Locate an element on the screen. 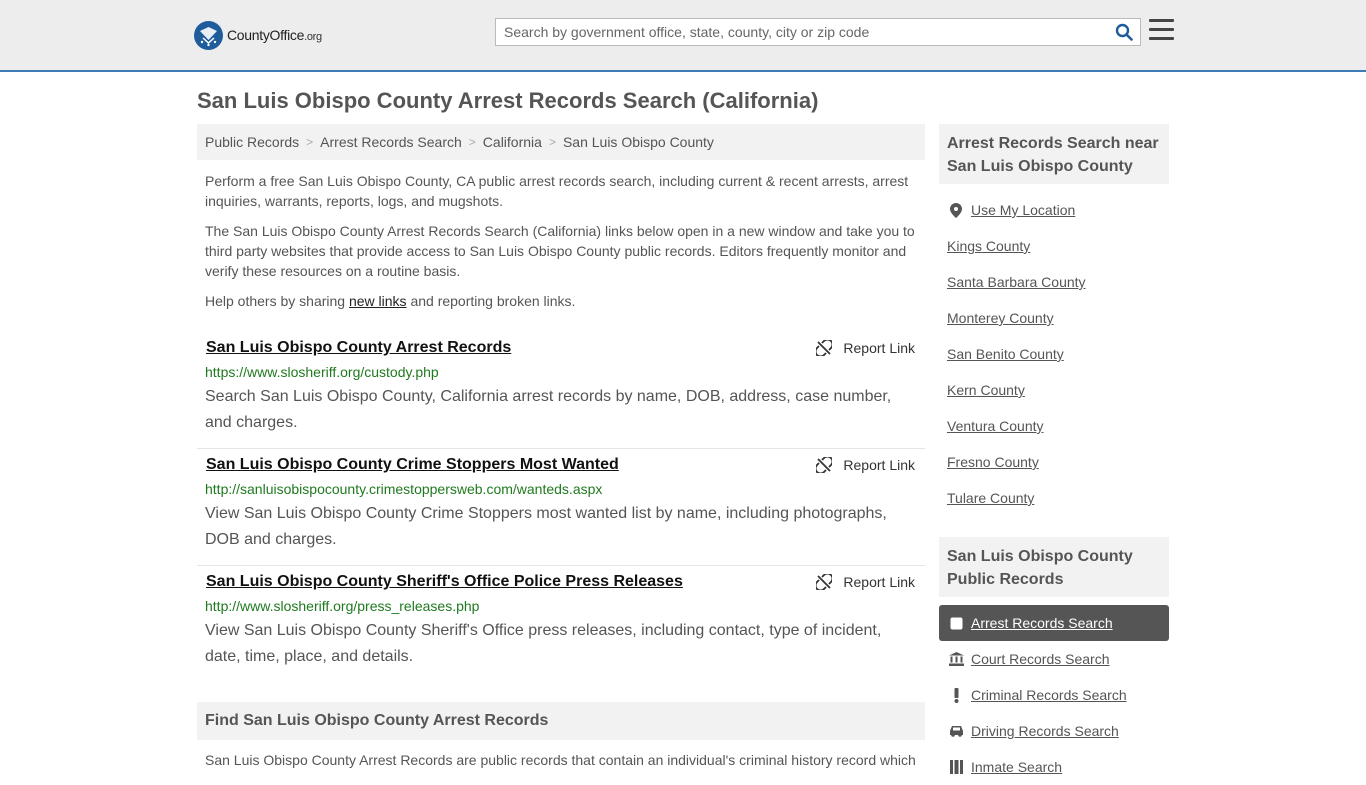  category-criminal-records: Criminal Records Search is located at coordinates (1054, 695).